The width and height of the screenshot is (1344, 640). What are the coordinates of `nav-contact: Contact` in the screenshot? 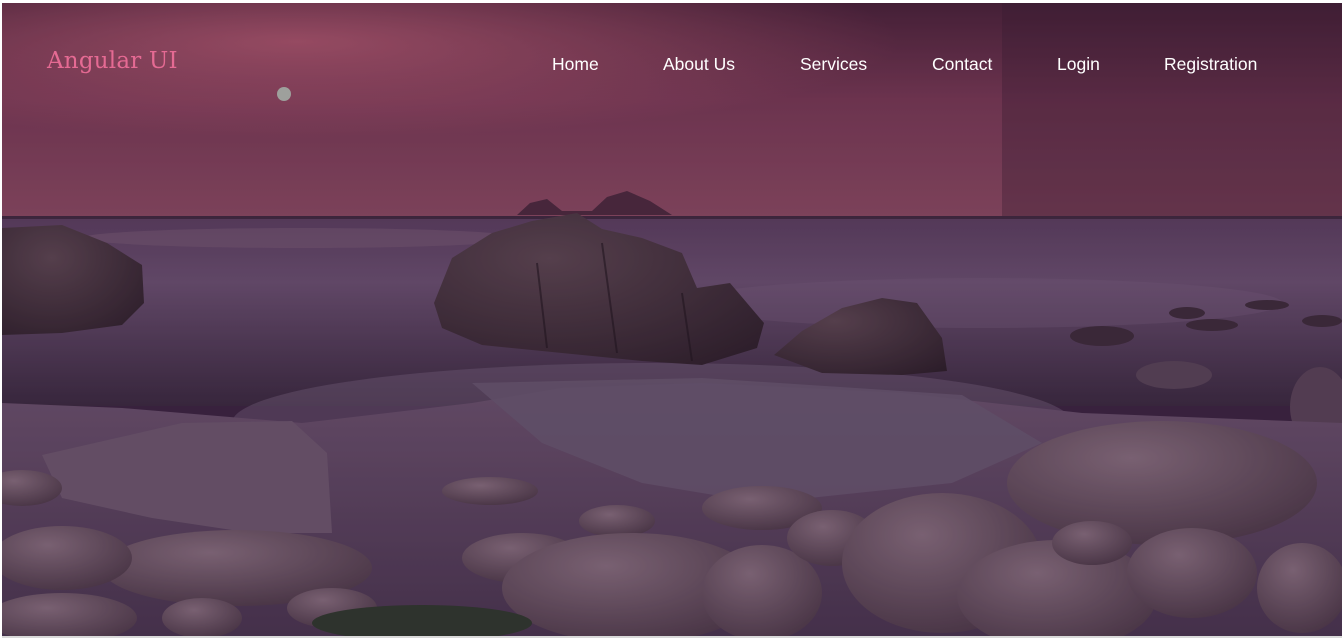 It's located at (962, 64).